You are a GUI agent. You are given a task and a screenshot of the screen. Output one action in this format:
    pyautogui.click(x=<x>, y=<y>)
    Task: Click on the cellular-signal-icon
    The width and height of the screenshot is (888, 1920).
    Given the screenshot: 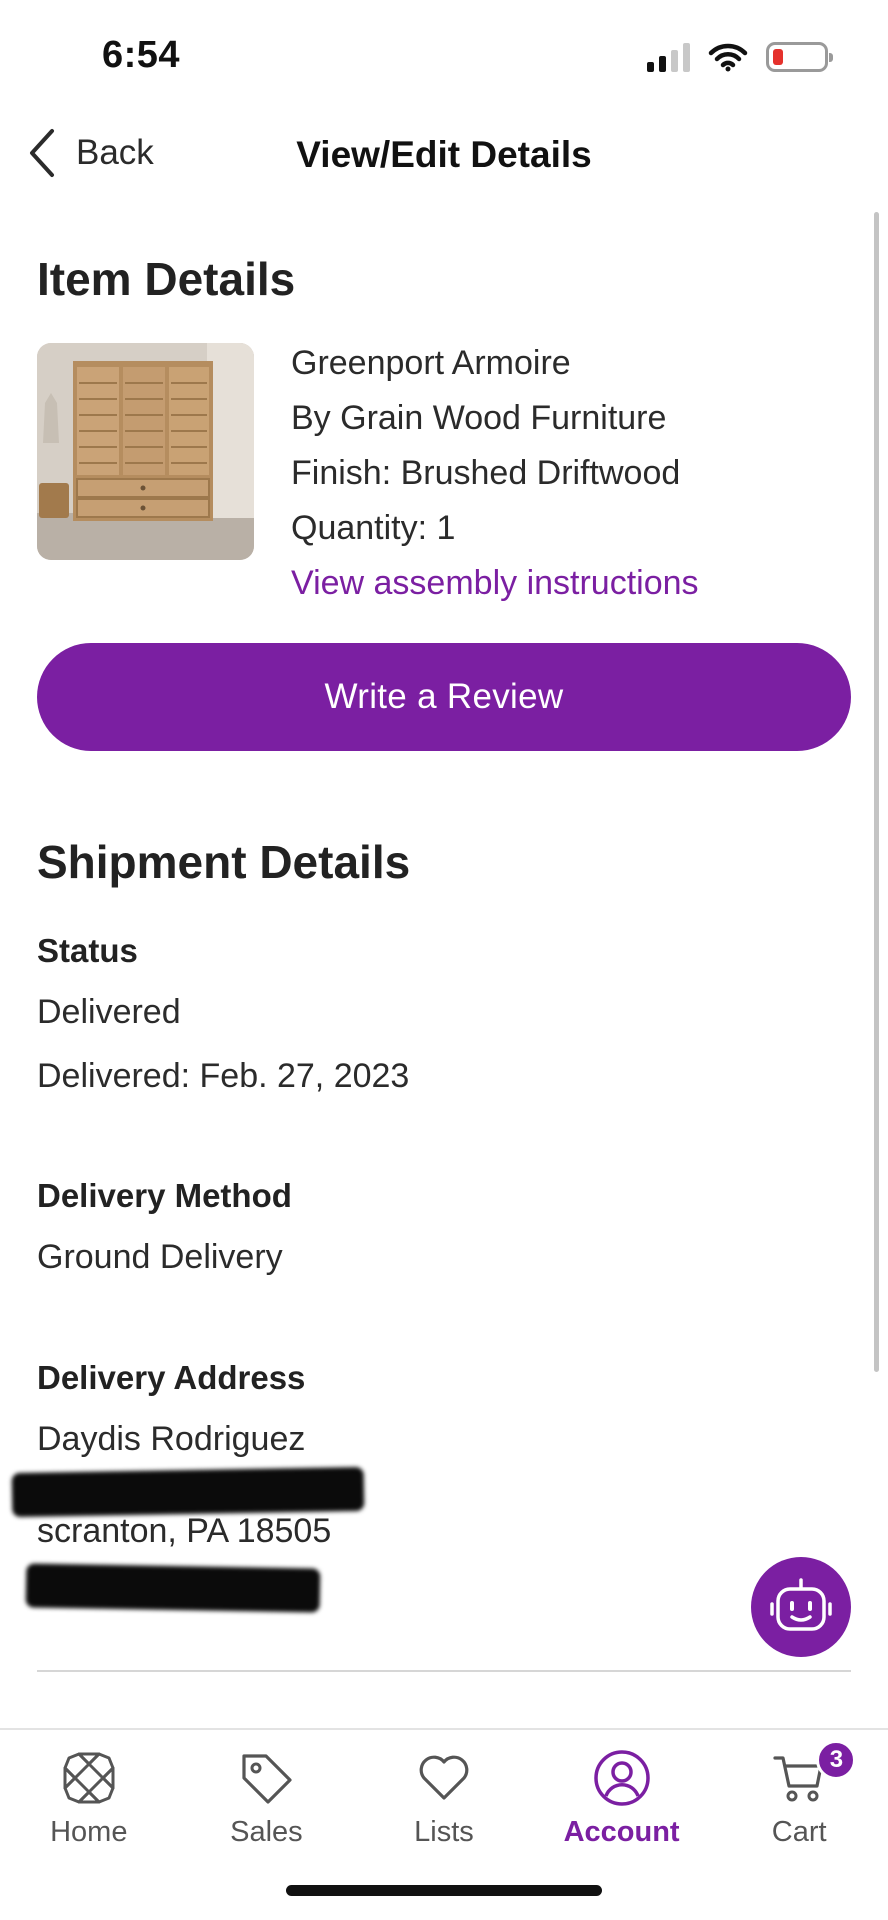 What is the action you would take?
    pyautogui.click(x=668, y=57)
    